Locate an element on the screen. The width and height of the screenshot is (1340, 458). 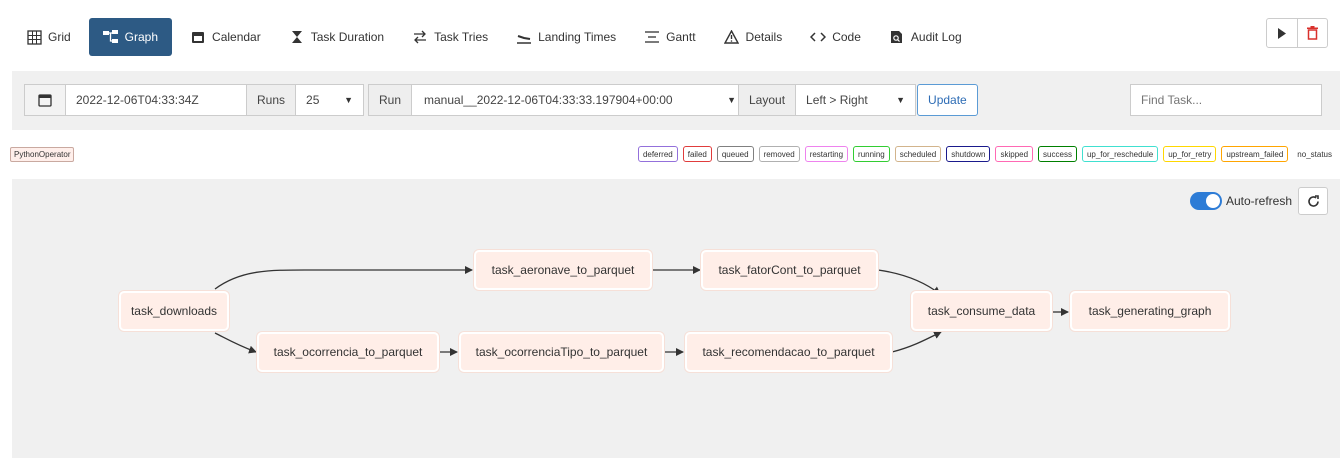
date-picker-button is located at coordinates (45, 100).